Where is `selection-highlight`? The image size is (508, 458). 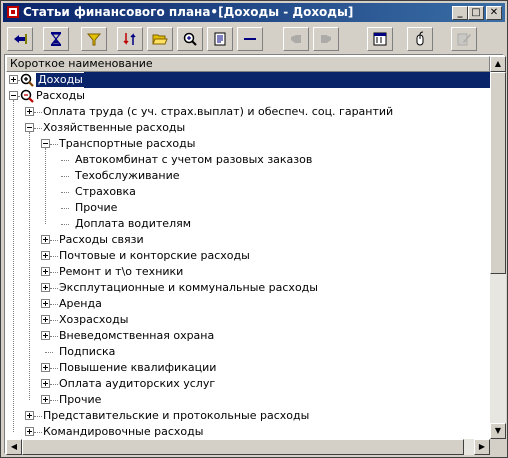
selection-highlight is located at coordinates (287, 80).